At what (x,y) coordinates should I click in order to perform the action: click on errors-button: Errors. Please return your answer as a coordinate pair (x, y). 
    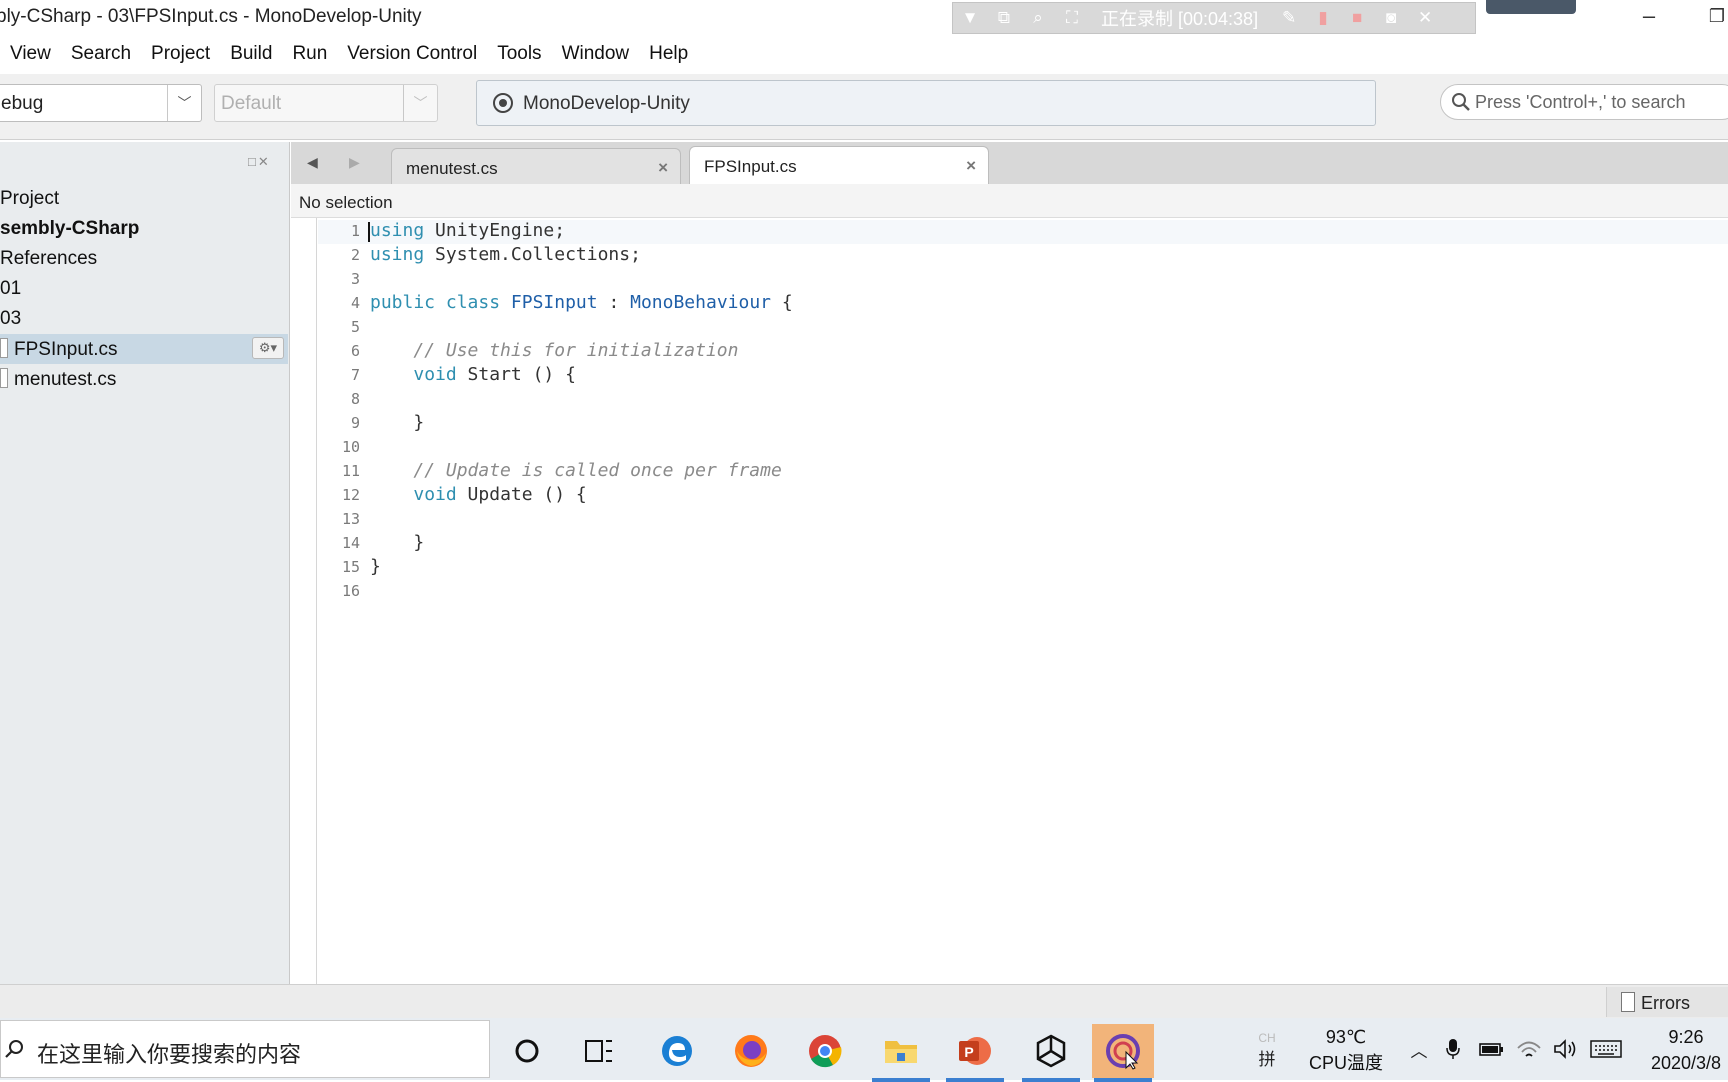
    Looking at the image, I should click on (1667, 1002).